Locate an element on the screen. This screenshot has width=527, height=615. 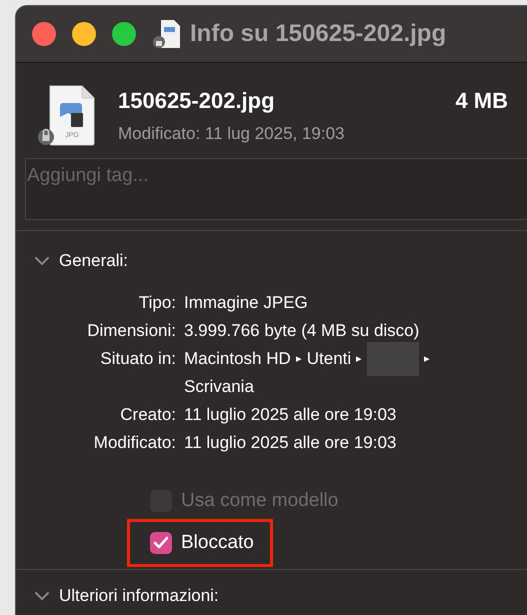
modified-date: Modificato: 11 lug 2025, 19:03 is located at coordinates (232, 134).